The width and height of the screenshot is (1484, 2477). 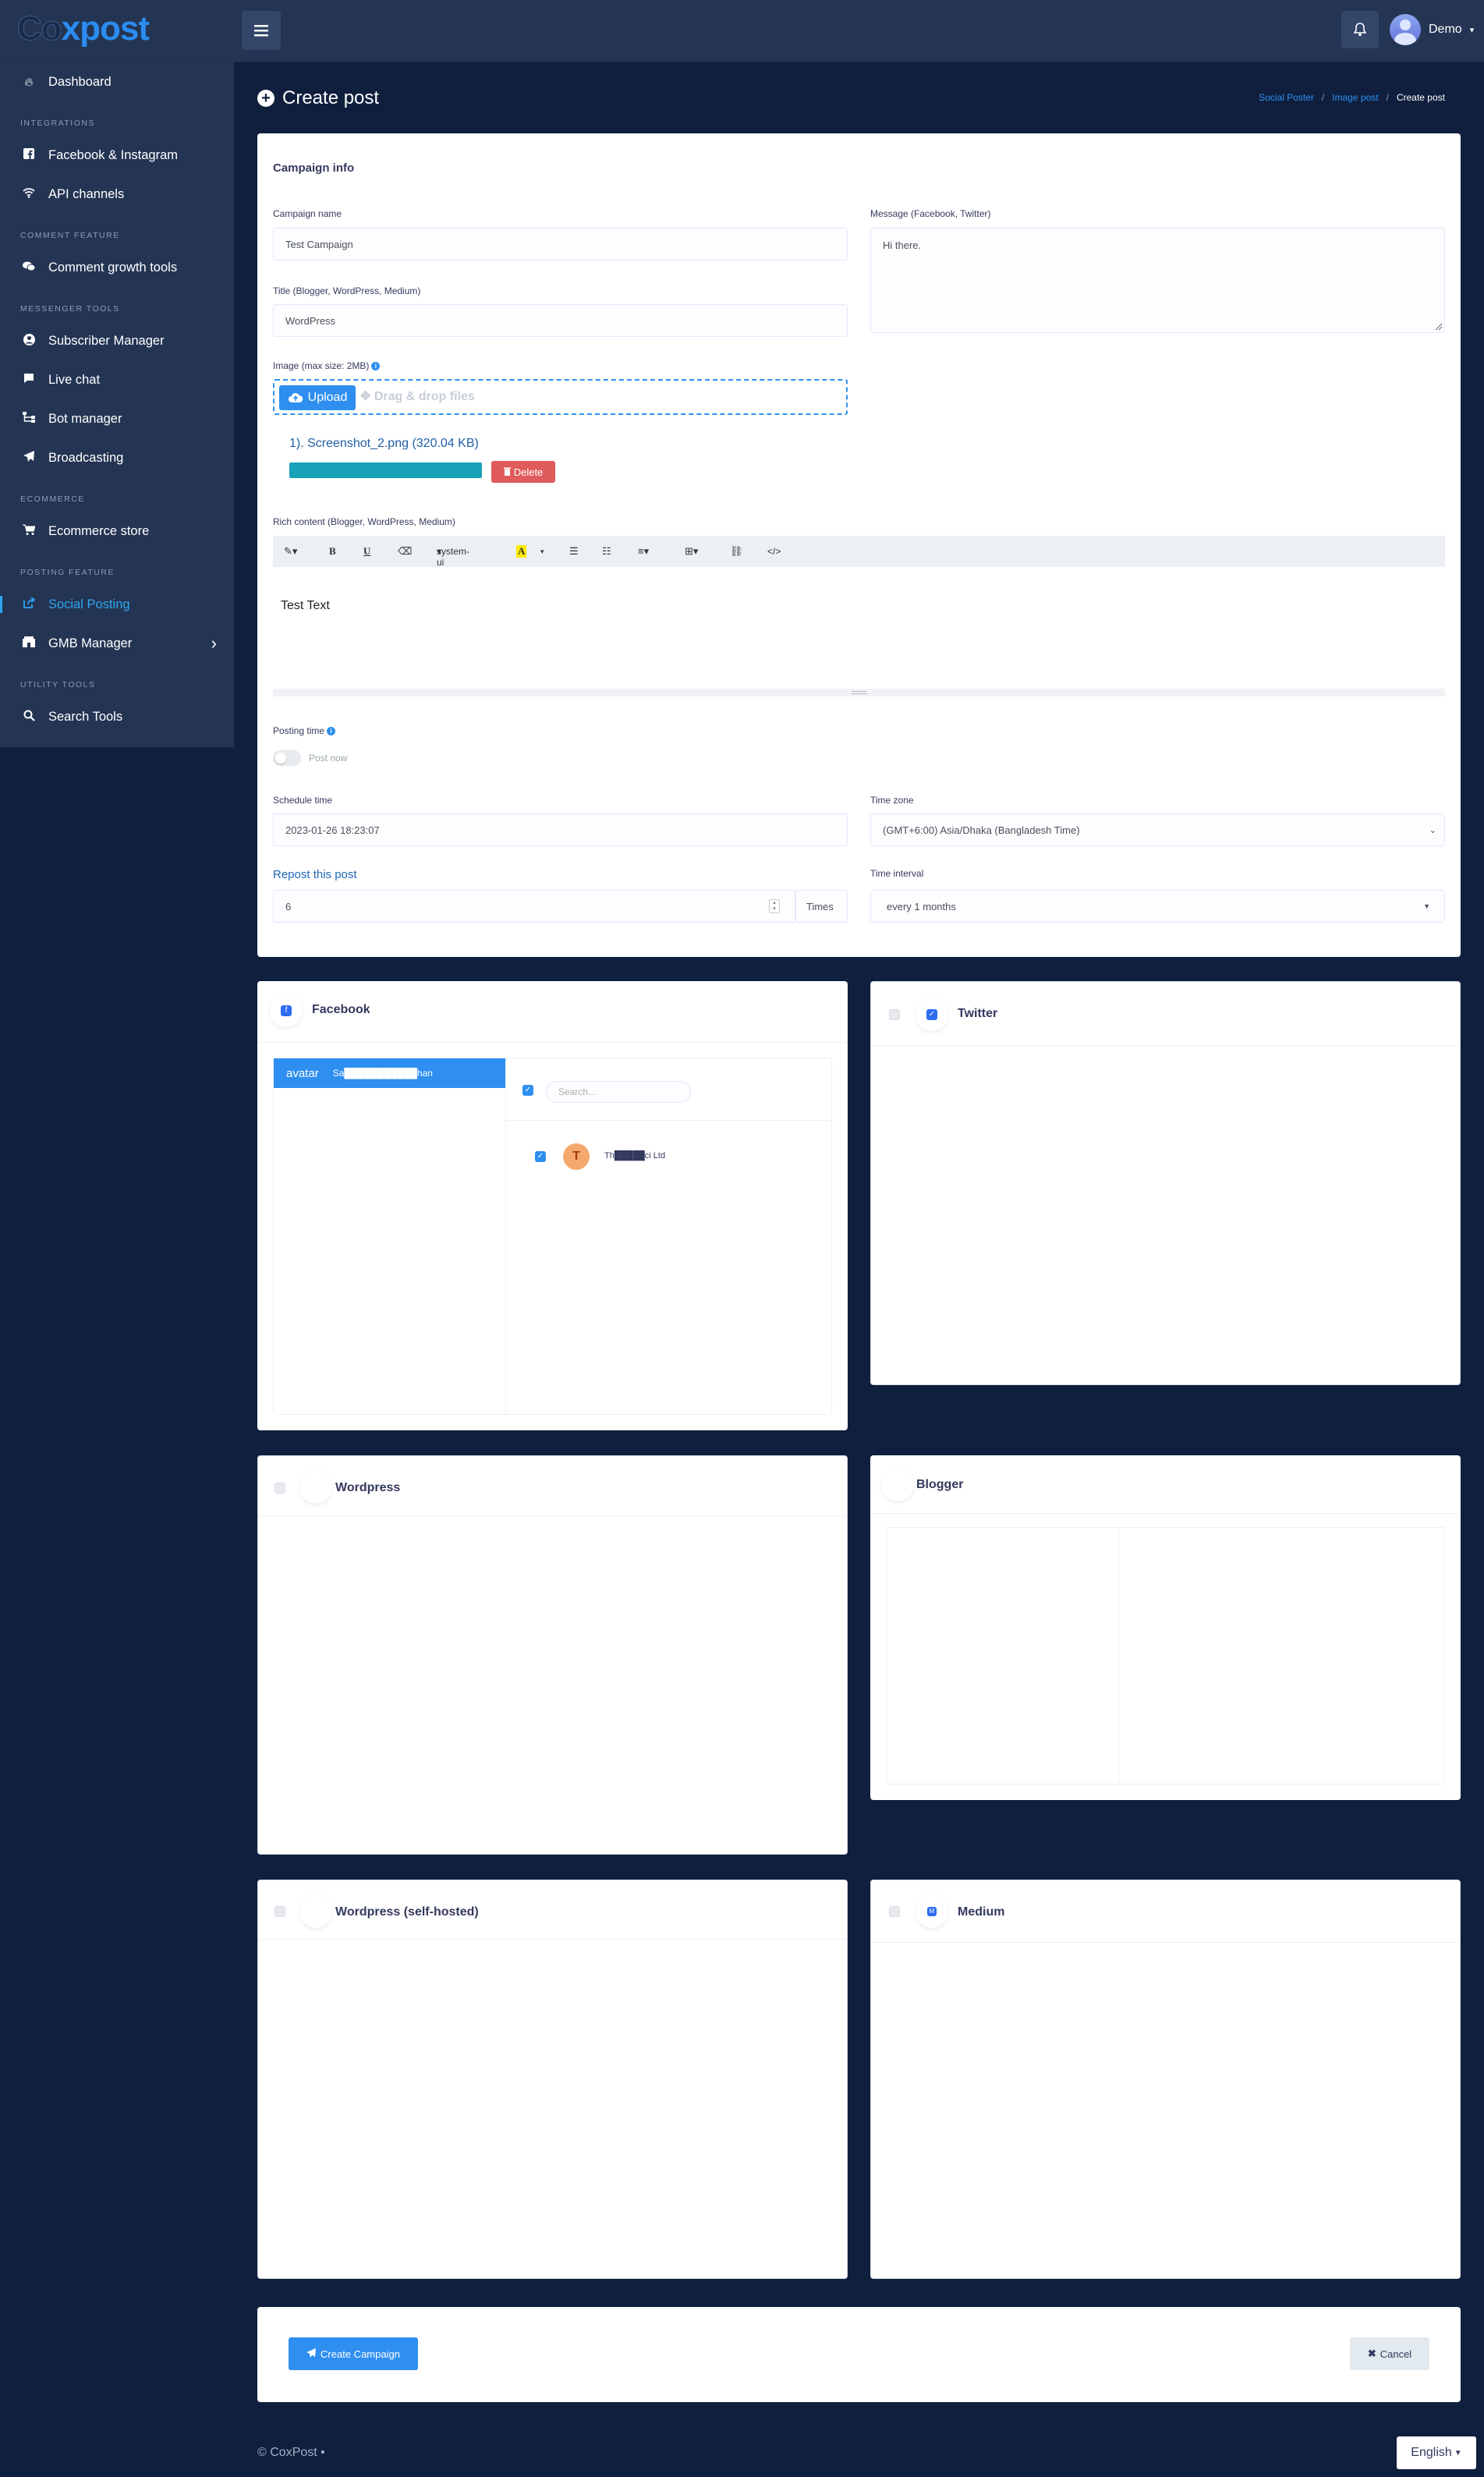 What do you see at coordinates (540, 1156) in the screenshot?
I see `page-checkbox: ✓` at bounding box center [540, 1156].